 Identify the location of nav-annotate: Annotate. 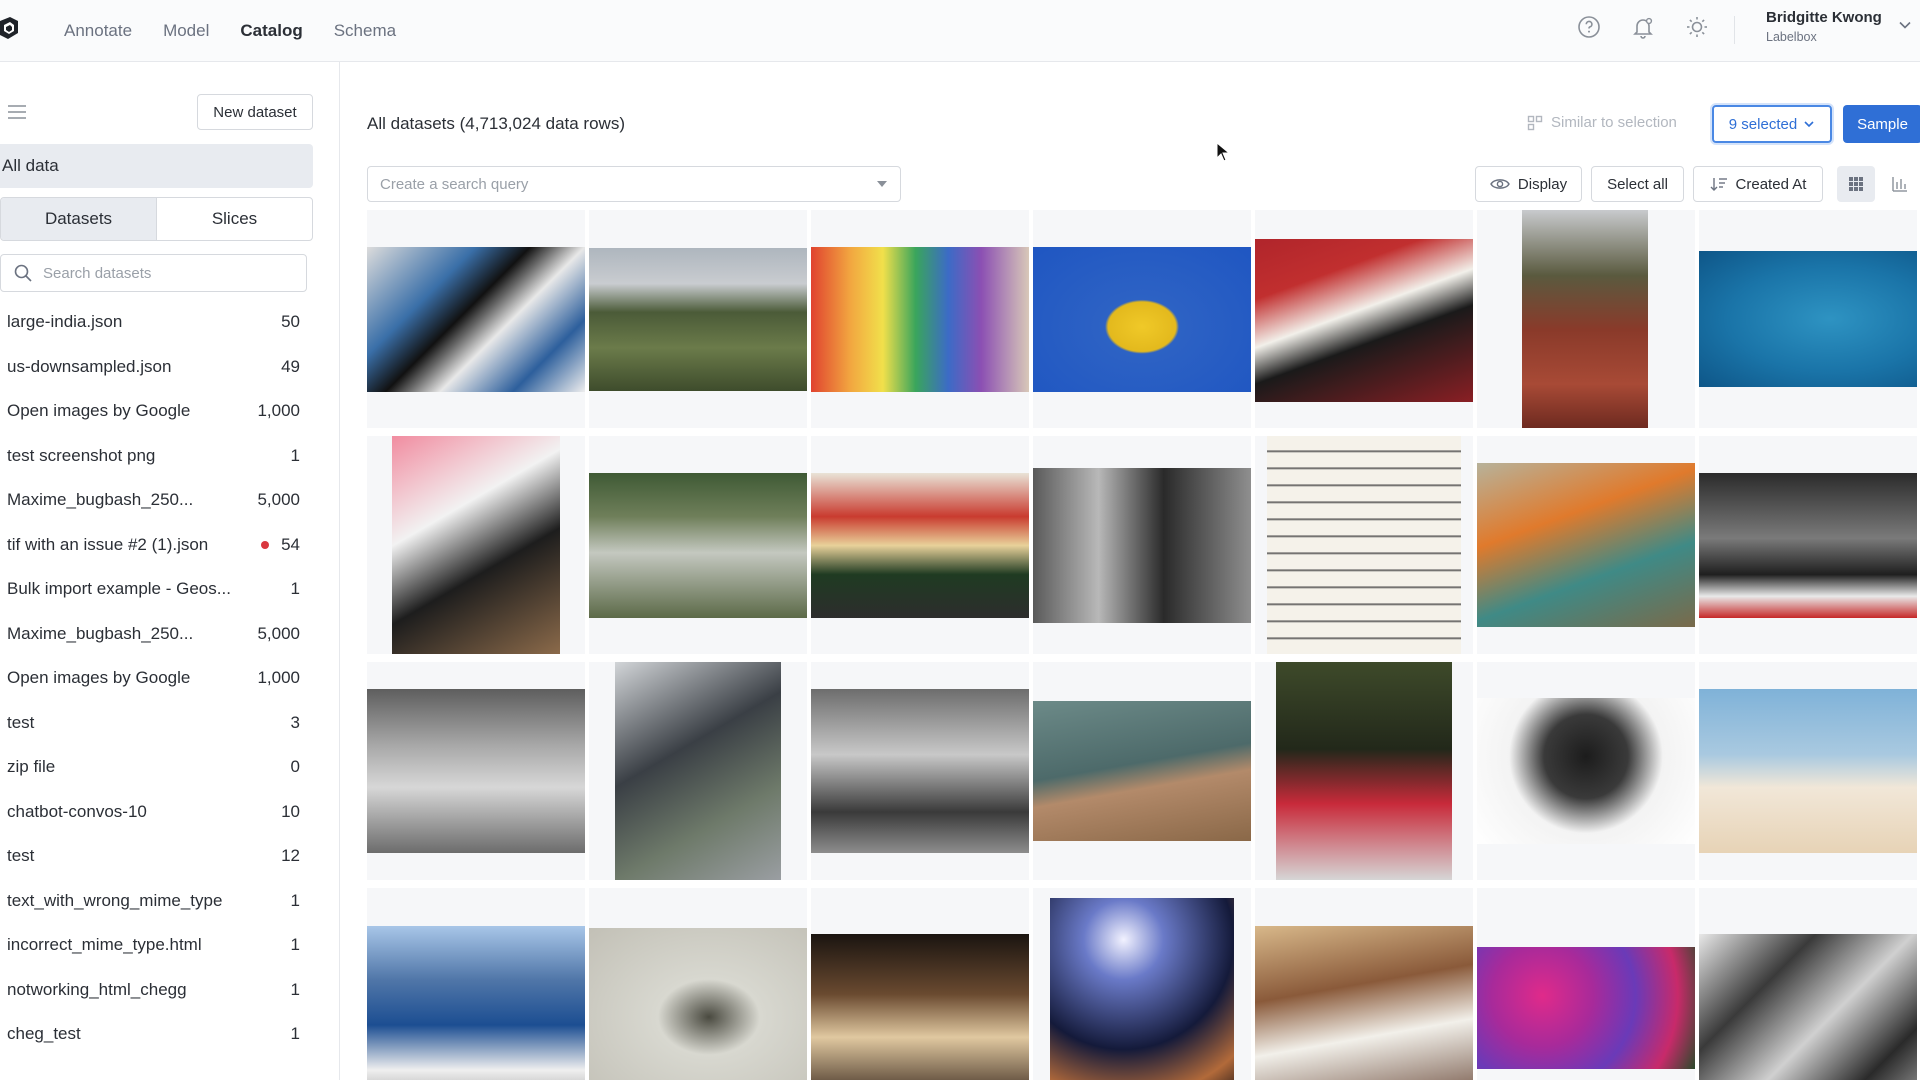
(98, 31).